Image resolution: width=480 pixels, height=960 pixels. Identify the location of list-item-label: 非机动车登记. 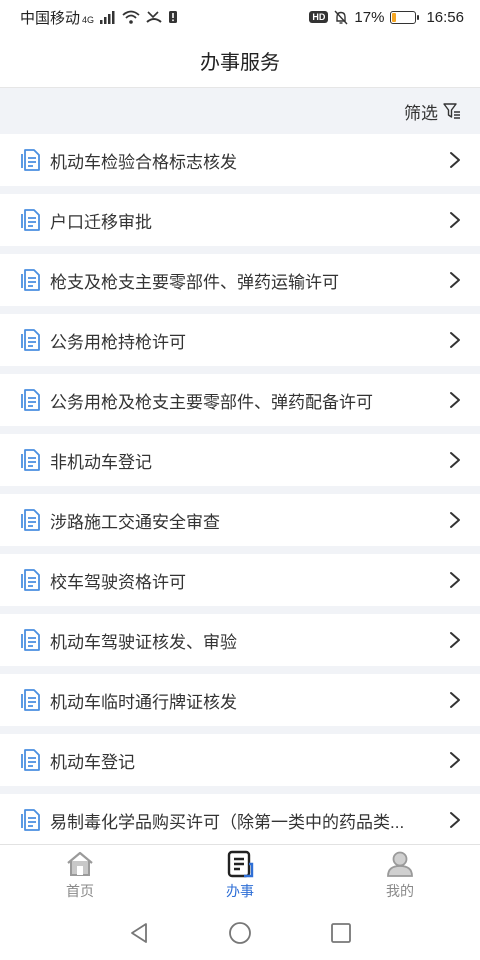
(101, 462).